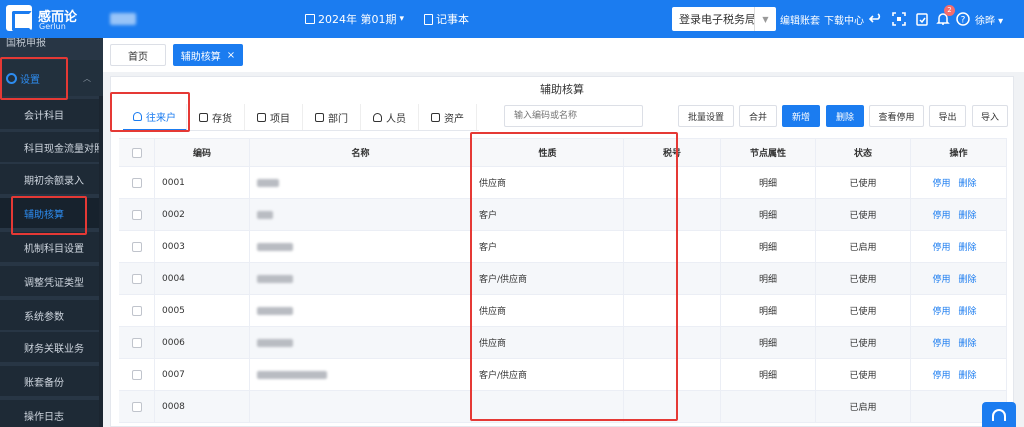 Image resolution: width=1024 pixels, height=427 pixels. What do you see at coordinates (801, 116) in the screenshot?
I see `add-button: 新增` at bounding box center [801, 116].